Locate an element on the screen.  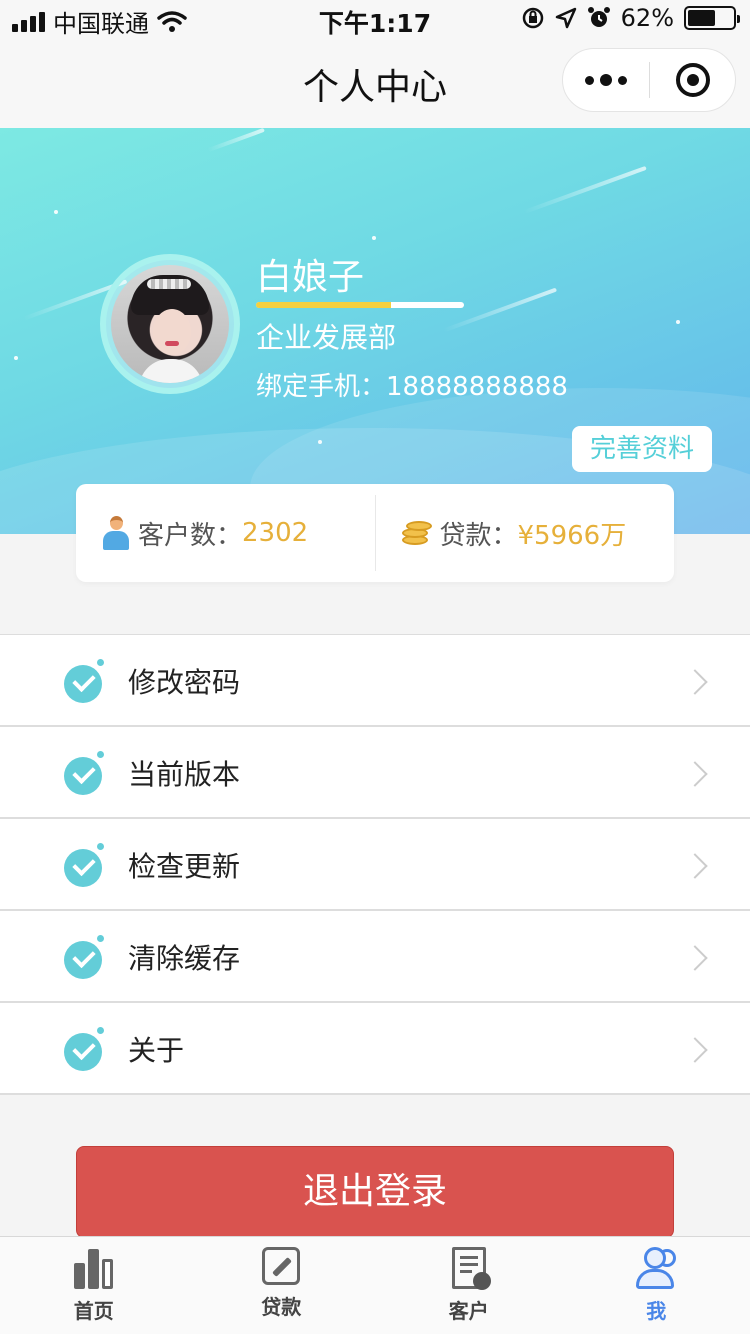
level-progress-bar is located at coordinates (360, 305).